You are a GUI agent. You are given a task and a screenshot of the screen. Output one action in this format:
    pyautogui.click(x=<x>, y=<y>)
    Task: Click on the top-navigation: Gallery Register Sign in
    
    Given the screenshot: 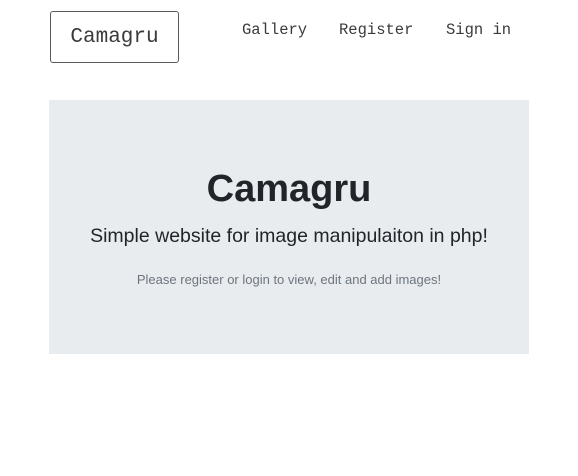 What is the action you would take?
    pyautogui.click(x=289, y=30)
    